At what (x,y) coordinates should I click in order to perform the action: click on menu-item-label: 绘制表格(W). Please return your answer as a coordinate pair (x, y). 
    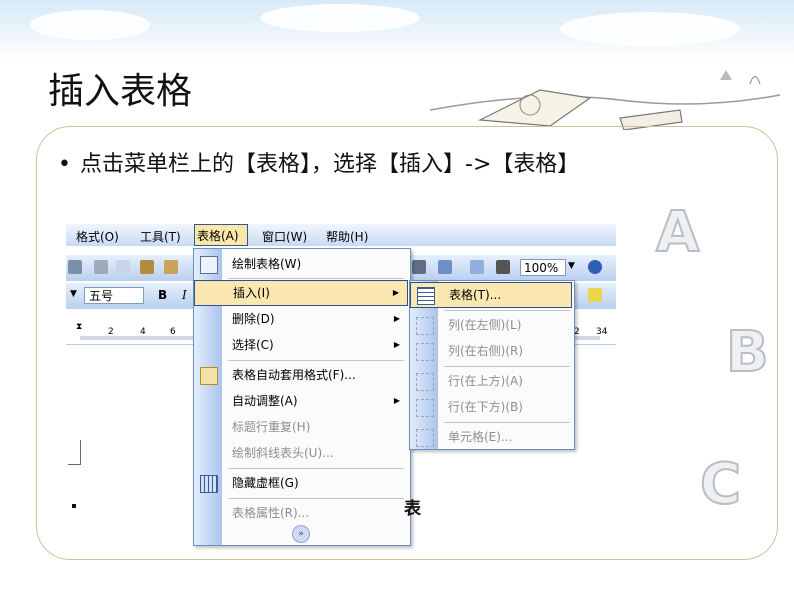
    Looking at the image, I should click on (267, 264).